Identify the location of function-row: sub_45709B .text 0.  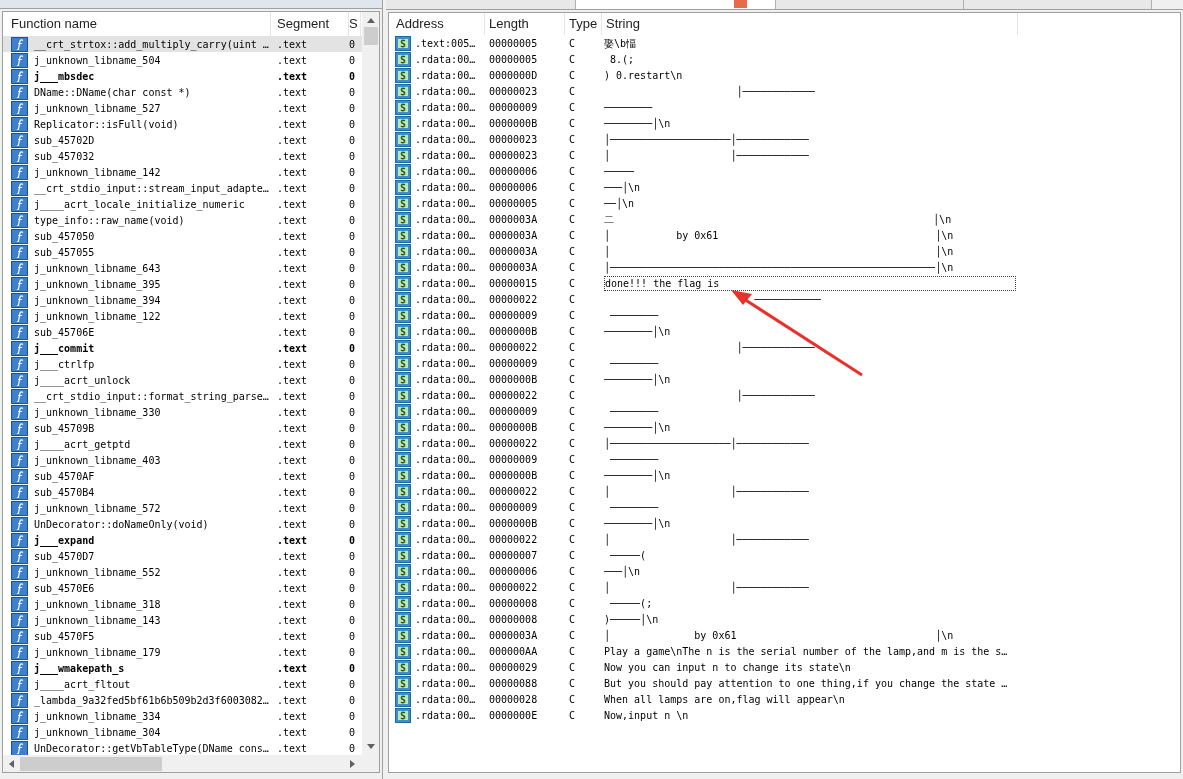
(182, 428).